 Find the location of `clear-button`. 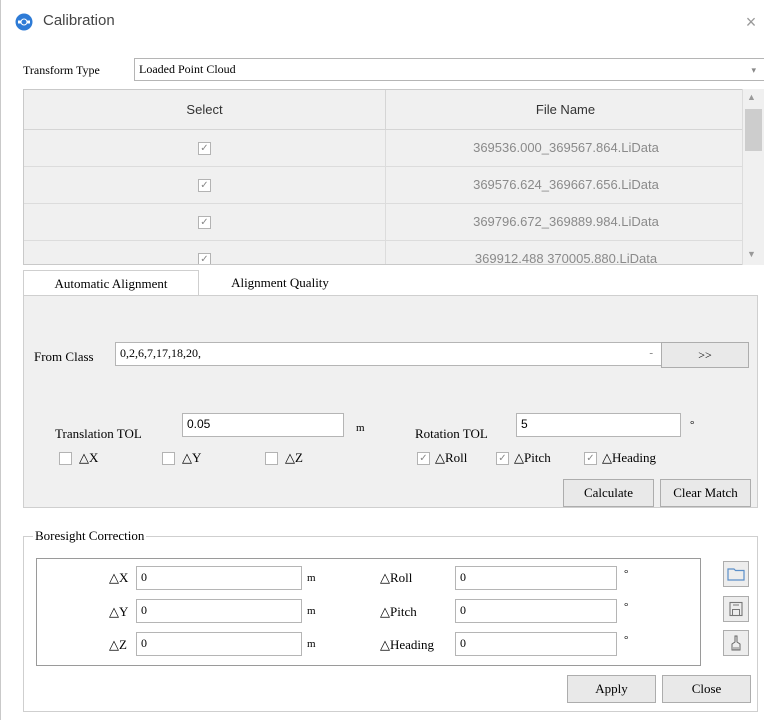

clear-button is located at coordinates (736, 643).